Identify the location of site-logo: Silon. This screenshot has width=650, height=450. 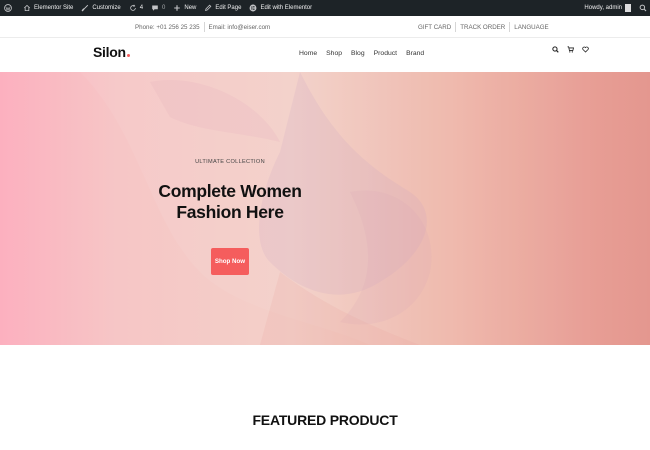
(111, 52).